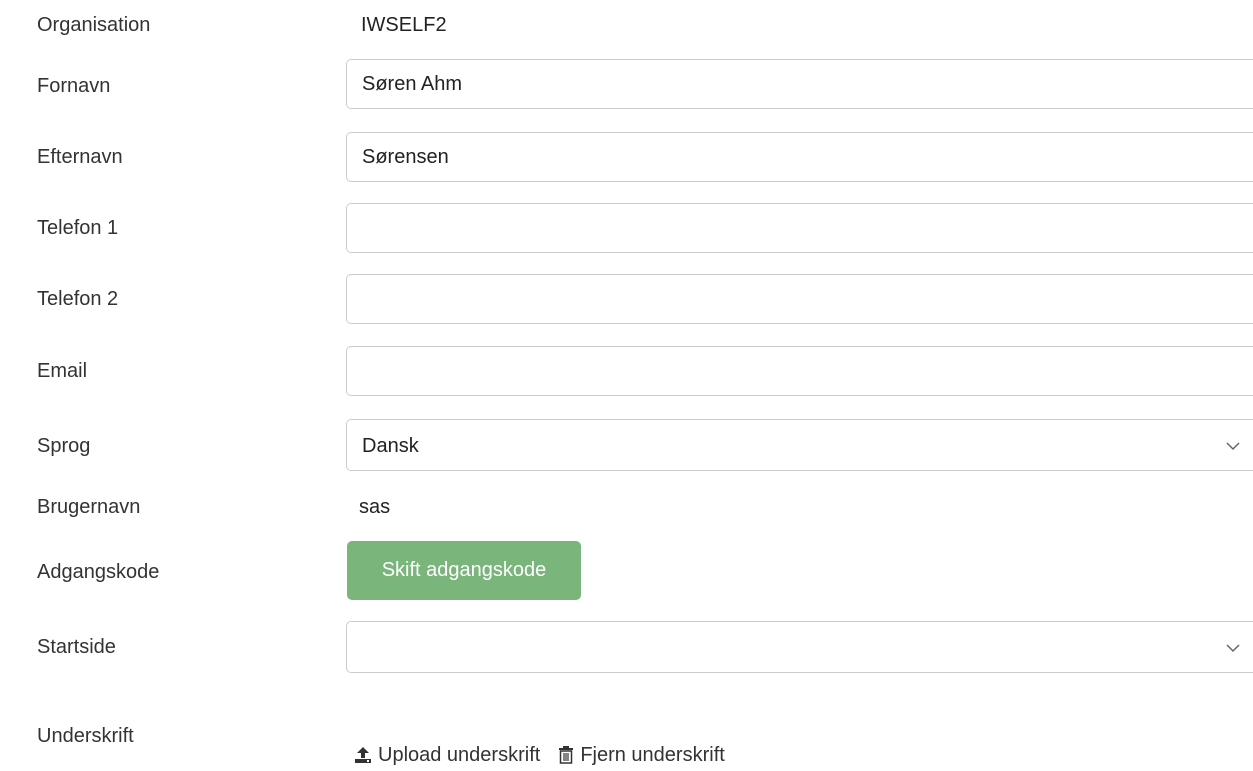  I want to click on efternavn-input, so click(799, 157).